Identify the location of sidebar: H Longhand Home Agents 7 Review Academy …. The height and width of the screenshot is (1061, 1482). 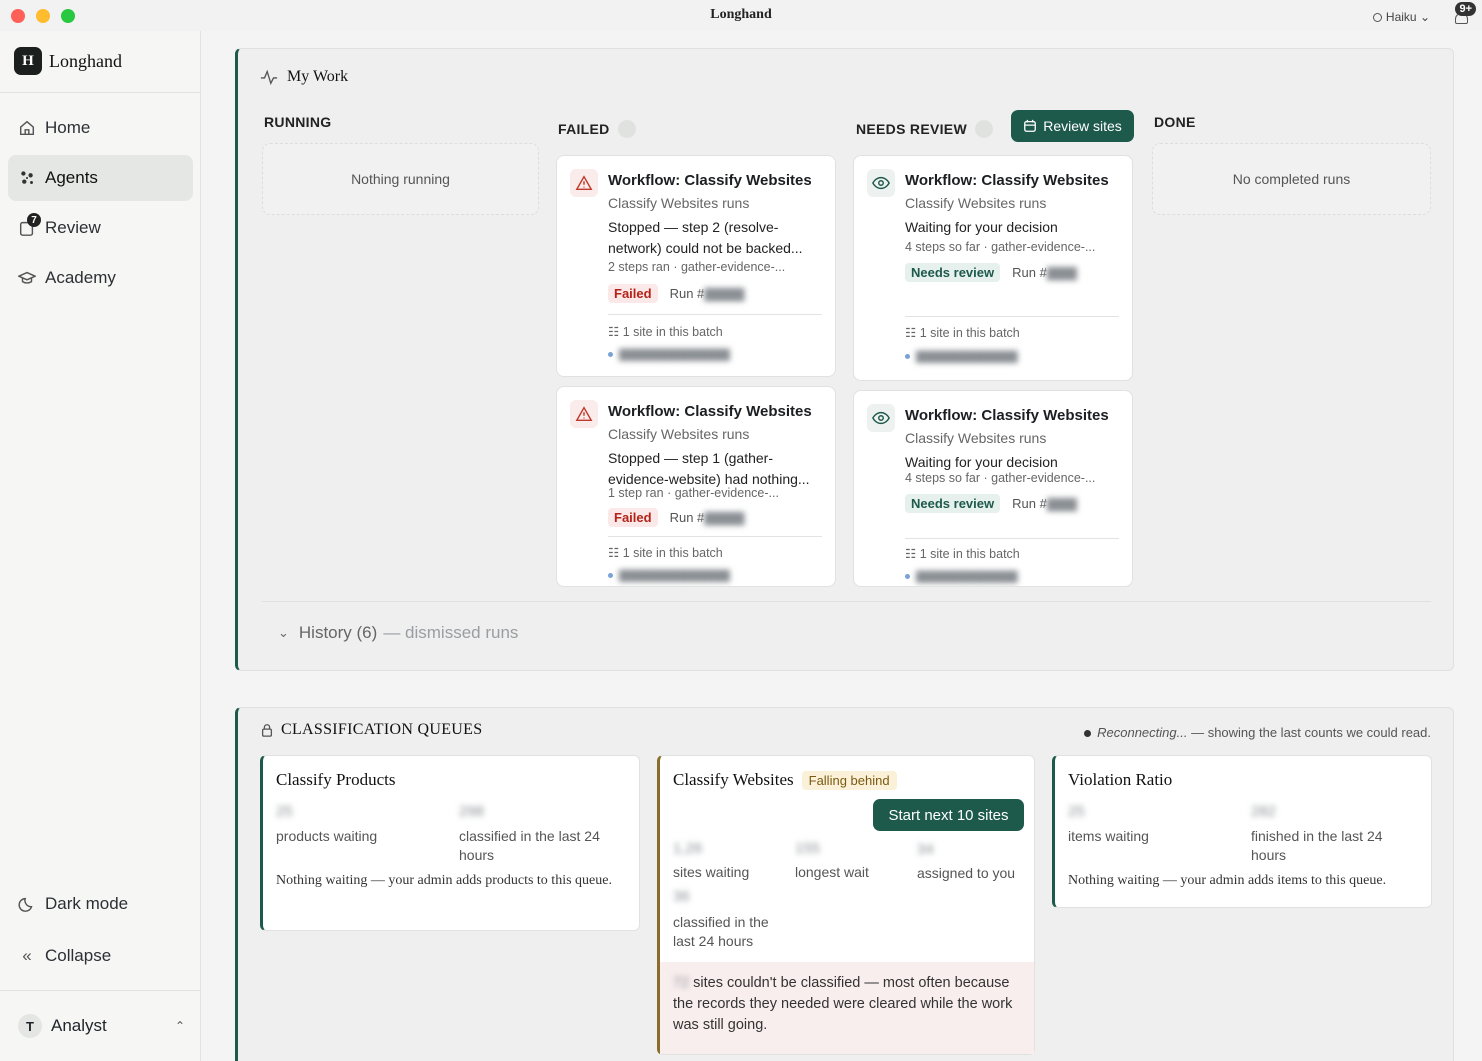
(100, 546).